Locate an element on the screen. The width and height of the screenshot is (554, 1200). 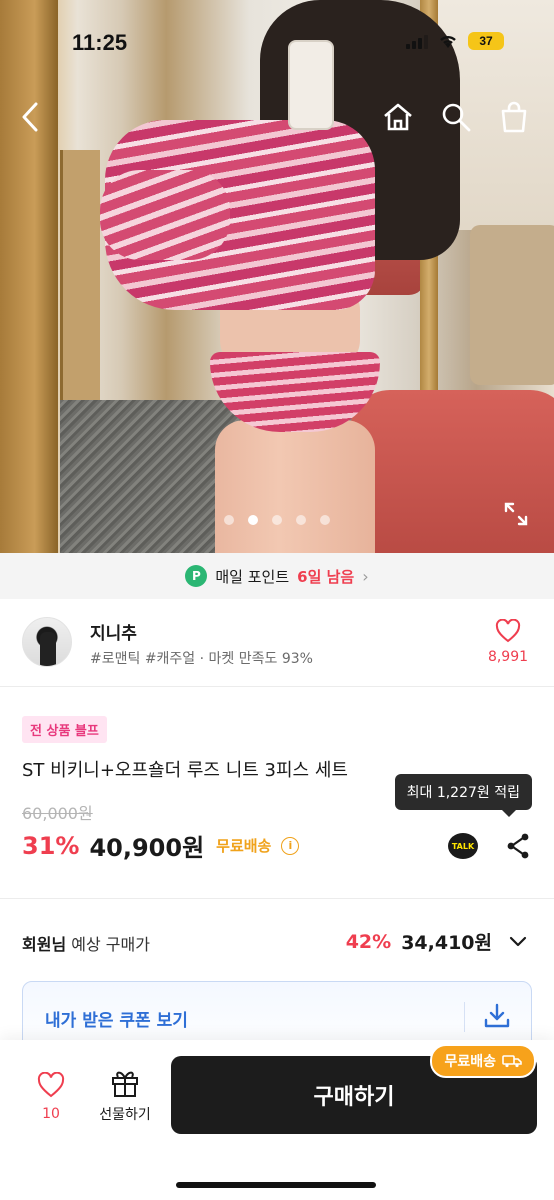
like-button: 10 is located at coordinates (51, 1096).